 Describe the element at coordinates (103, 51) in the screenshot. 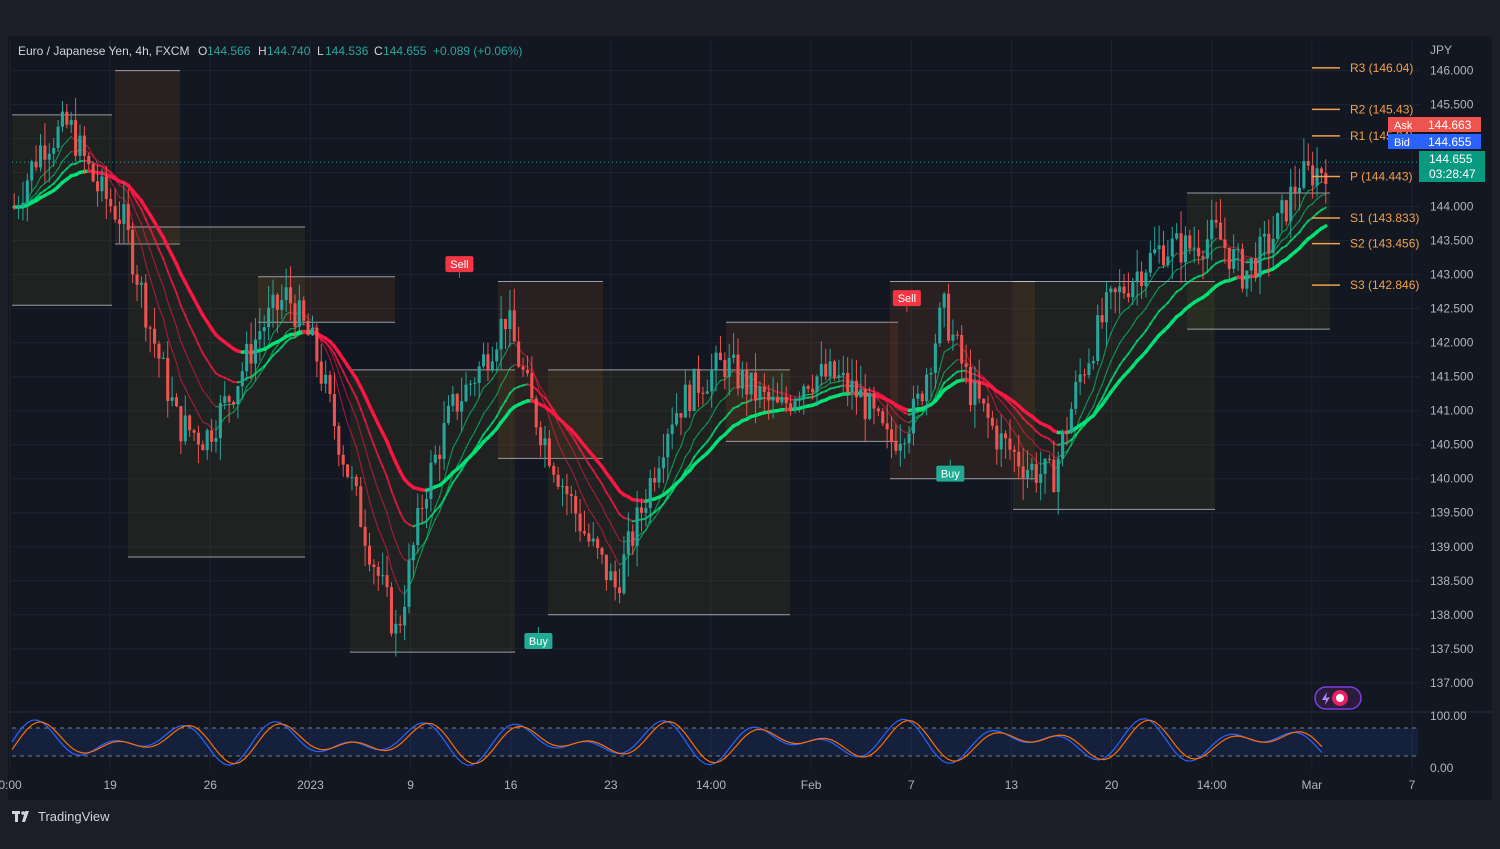

I see `symbol-title: Euro / Japanese Yen, 4h, FXCM` at that location.